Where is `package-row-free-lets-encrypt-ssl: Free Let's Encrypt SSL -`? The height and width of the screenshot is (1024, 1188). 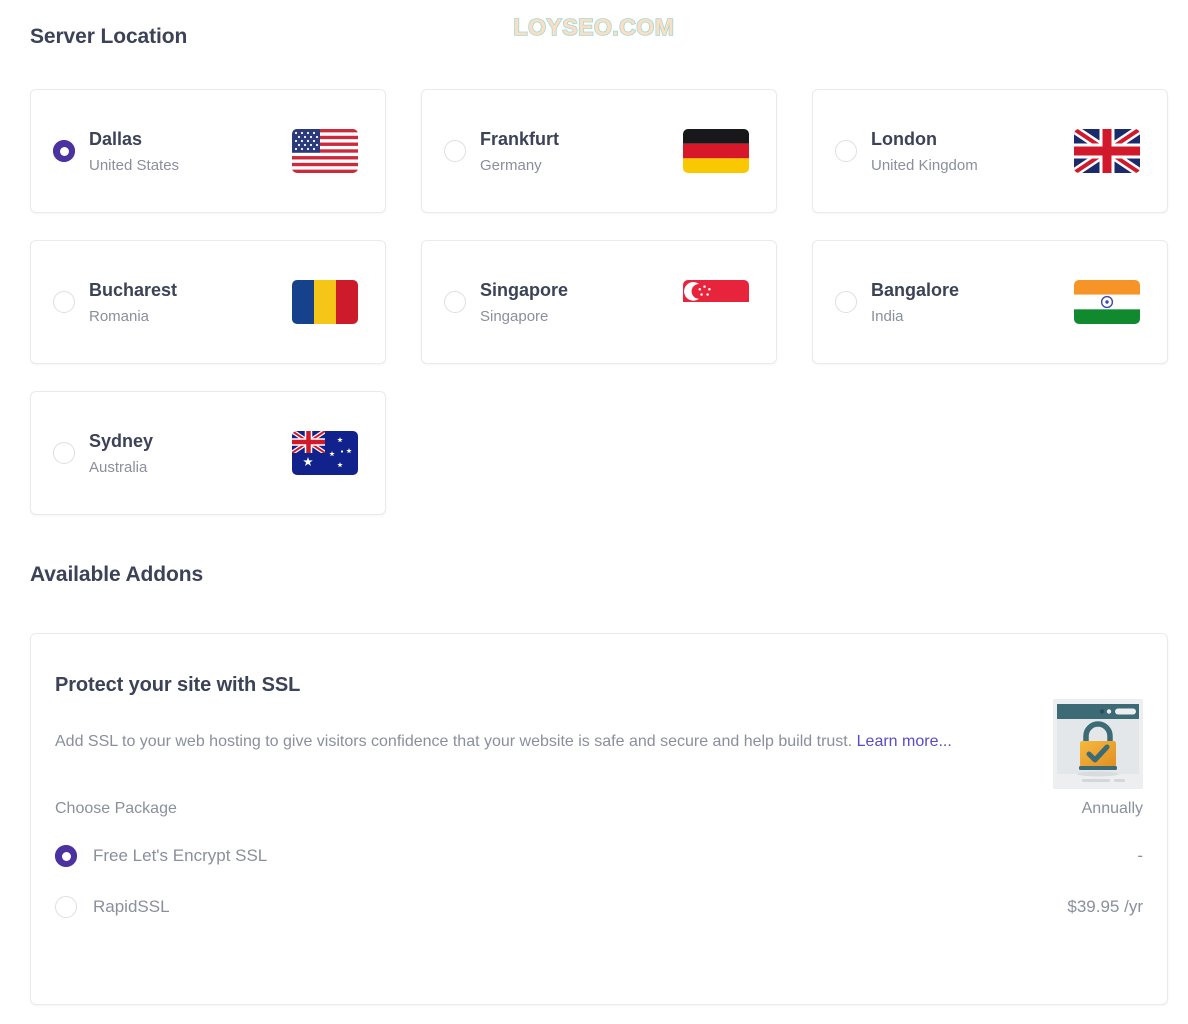 package-row-free-lets-encrypt-ssl: Free Let's Encrypt SSL - is located at coordinates (599, 856).